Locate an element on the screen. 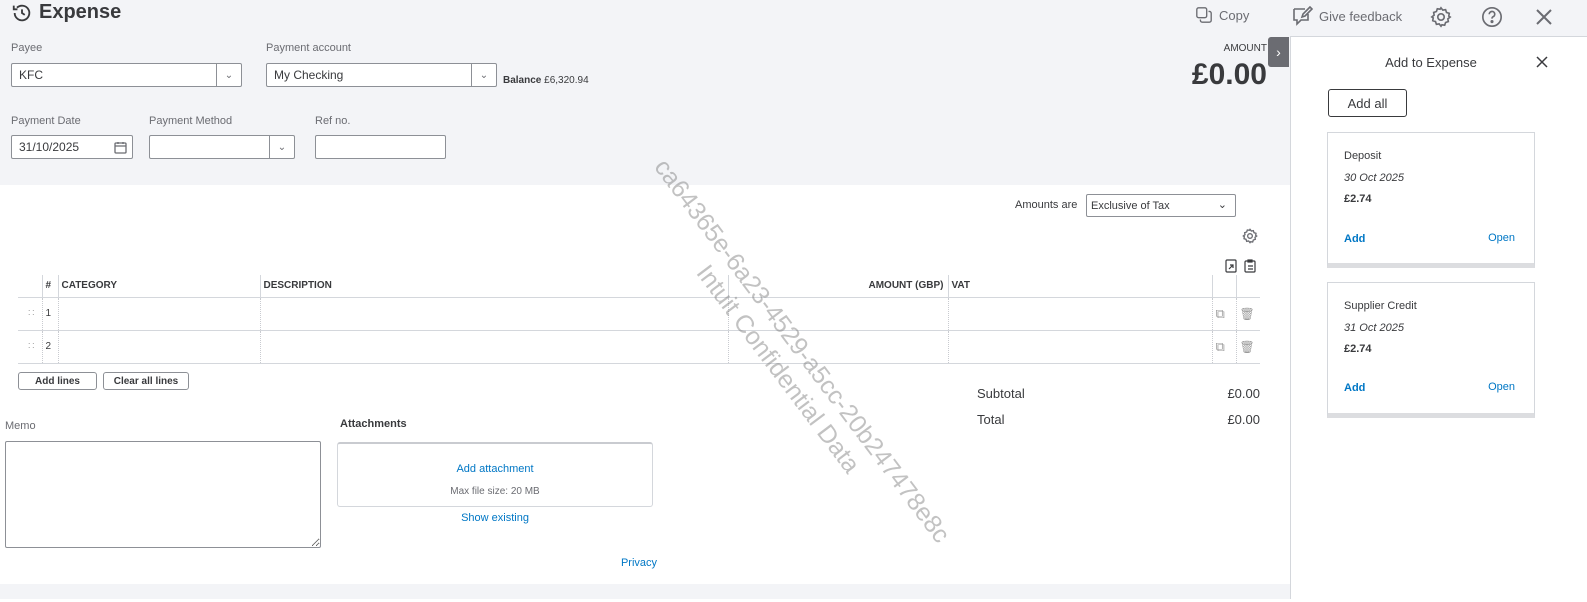 This screenshot has width=1587, height=602. payment-method-label: Payment Method is located at coordinates (191, 121).